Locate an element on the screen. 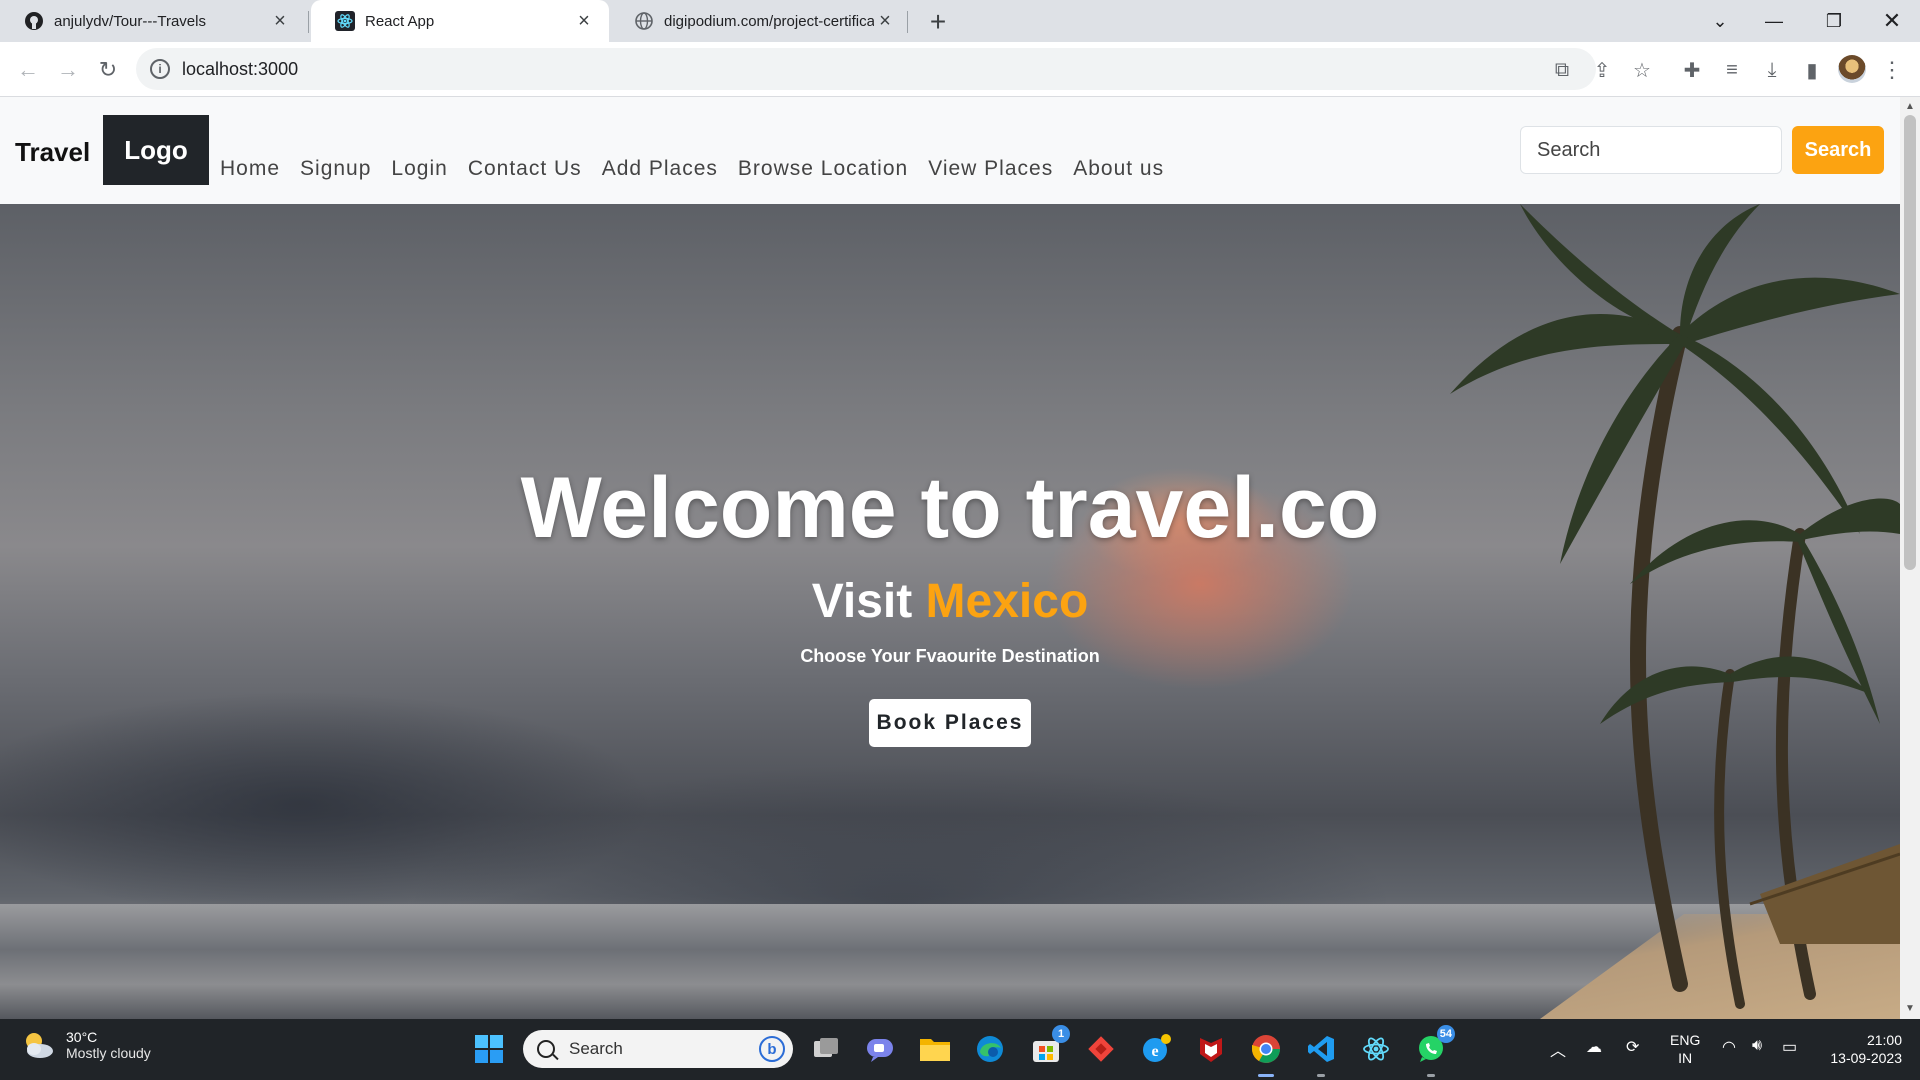 The image size is (1920, 1080). tab-digipodium: digipodium.com/project-certifica × is located at coordinates (760, 21).